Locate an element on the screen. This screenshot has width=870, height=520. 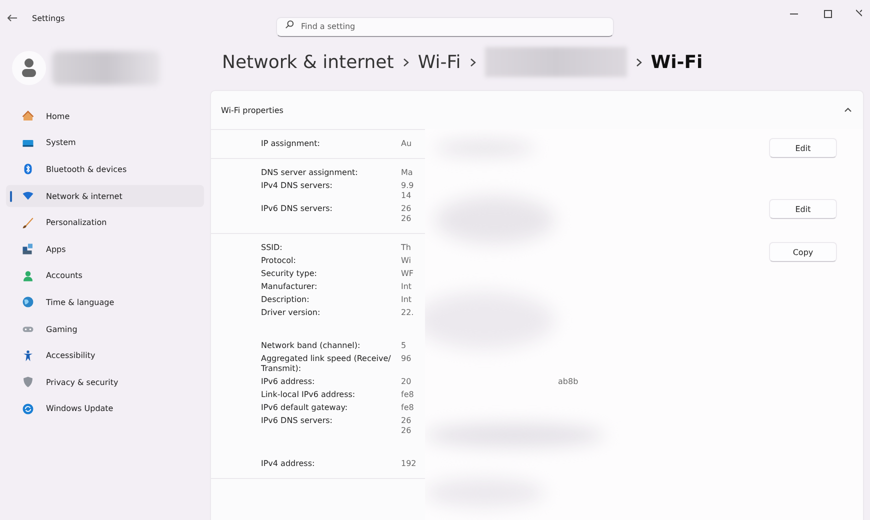
card-title: Wi-Fi properties is located at coordinates (252, 110).